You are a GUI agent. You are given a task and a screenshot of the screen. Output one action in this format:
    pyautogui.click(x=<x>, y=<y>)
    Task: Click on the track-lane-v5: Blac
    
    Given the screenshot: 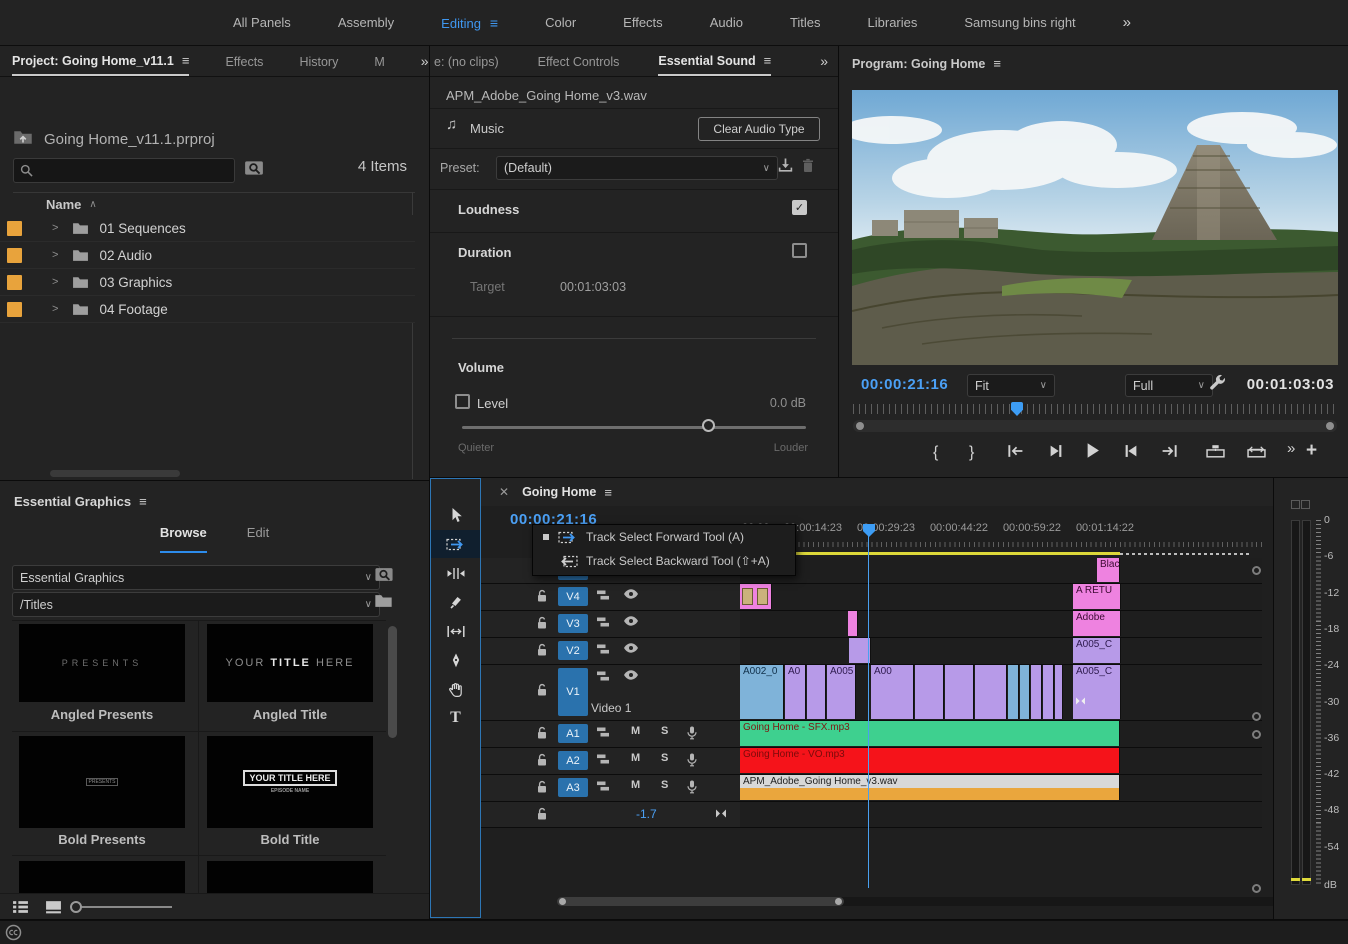 What is the action you would take?
    pyautogui.click(x=1001, y=571)
    